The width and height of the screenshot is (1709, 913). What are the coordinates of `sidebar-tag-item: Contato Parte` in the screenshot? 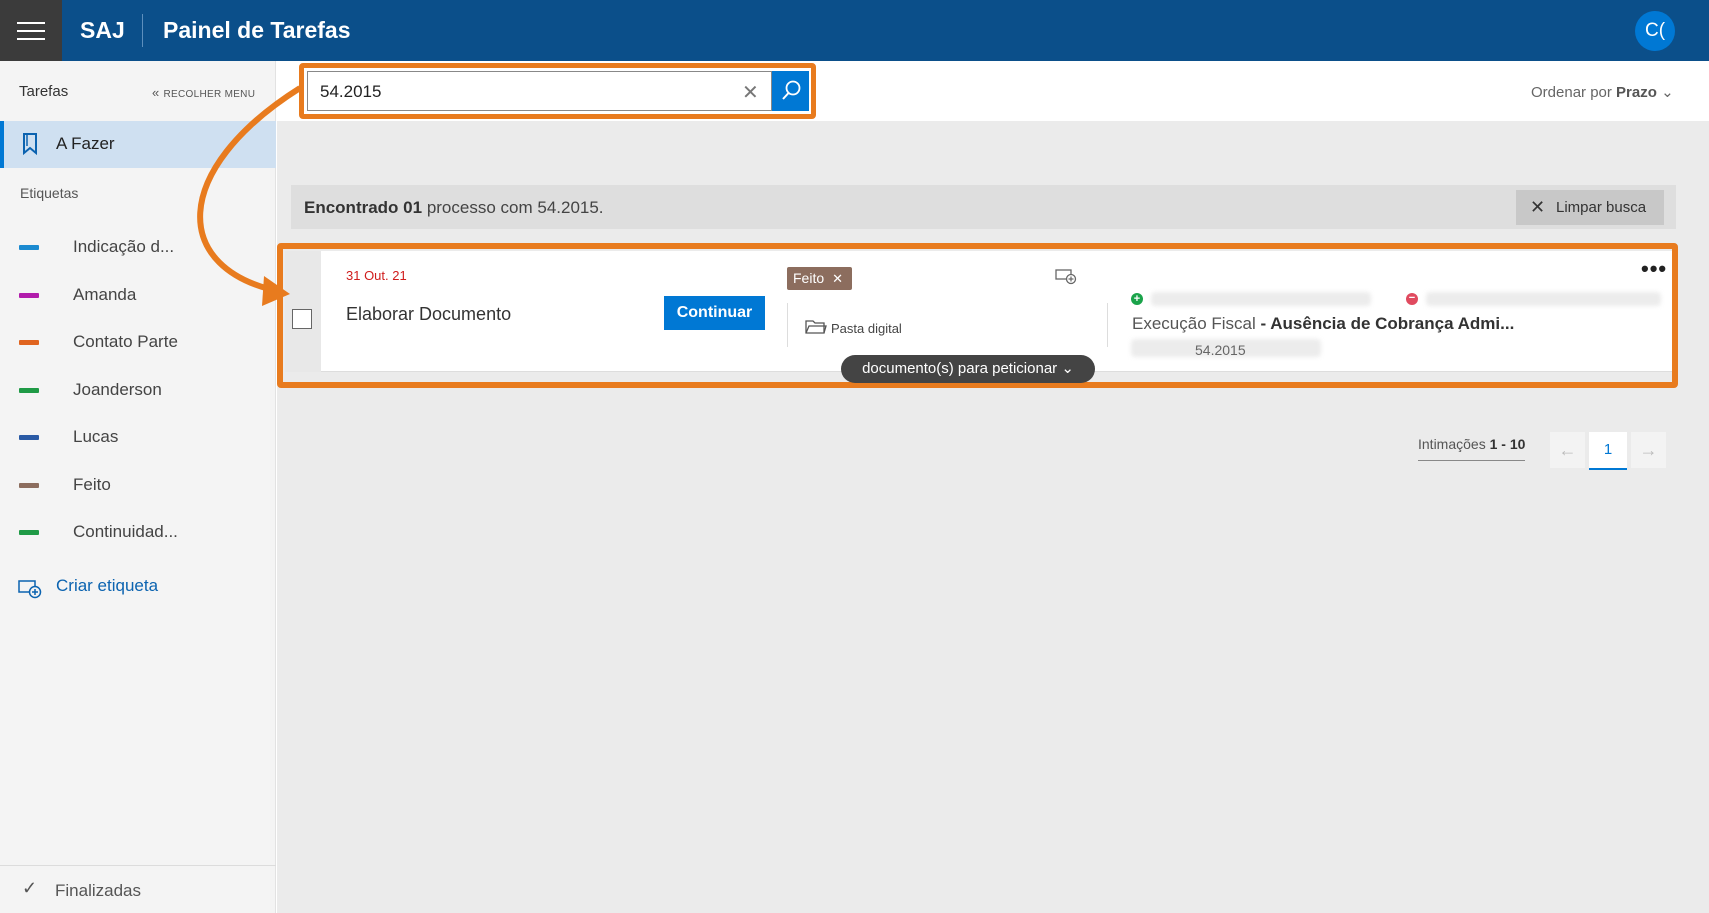 It's located at (138, 342).